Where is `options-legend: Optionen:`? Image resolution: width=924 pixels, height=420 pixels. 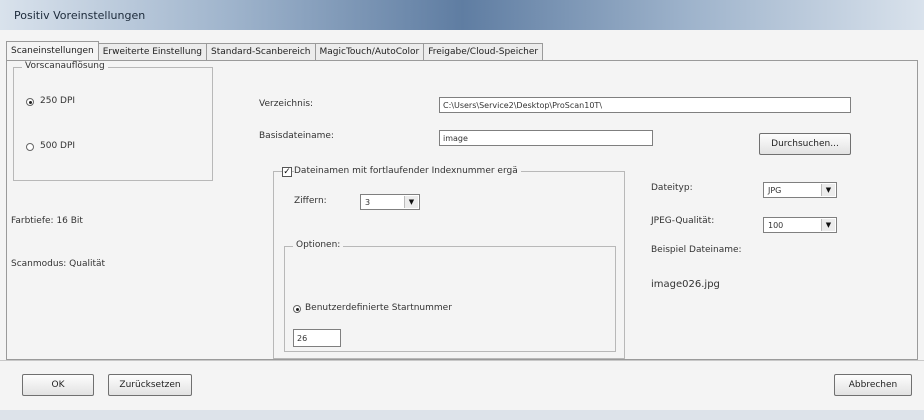
options-legend: Optionen: is located at coordinates (318, 245).